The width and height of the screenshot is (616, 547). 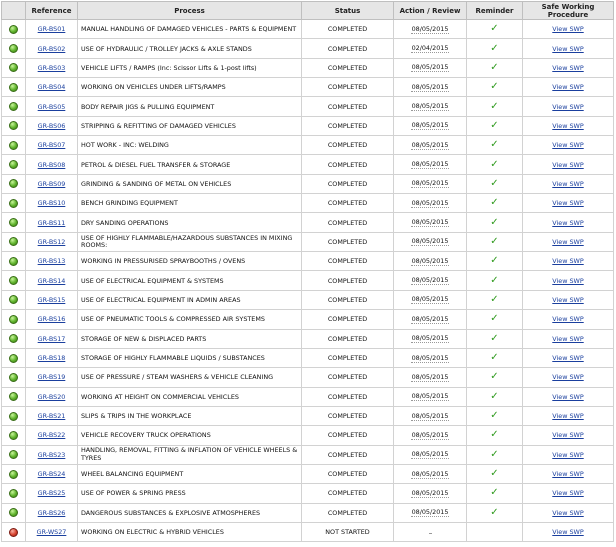 What do you see at coordinates (347, 10) in the screenshot?
I see `header-status: Status` at bounding box center [347, 10].